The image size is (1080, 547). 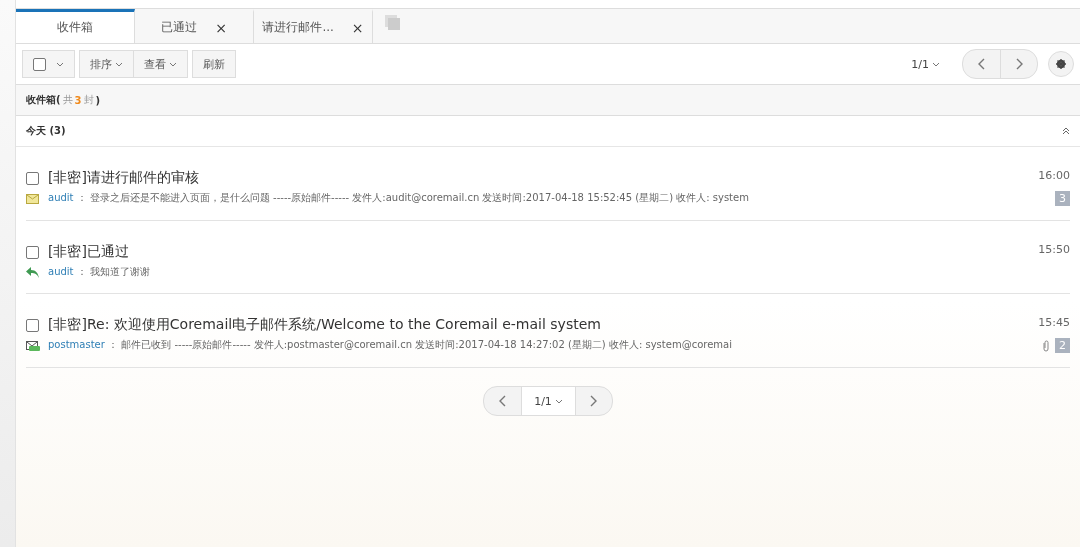 I want to click on reply-arrow-icon, so click(x=32, y=272).